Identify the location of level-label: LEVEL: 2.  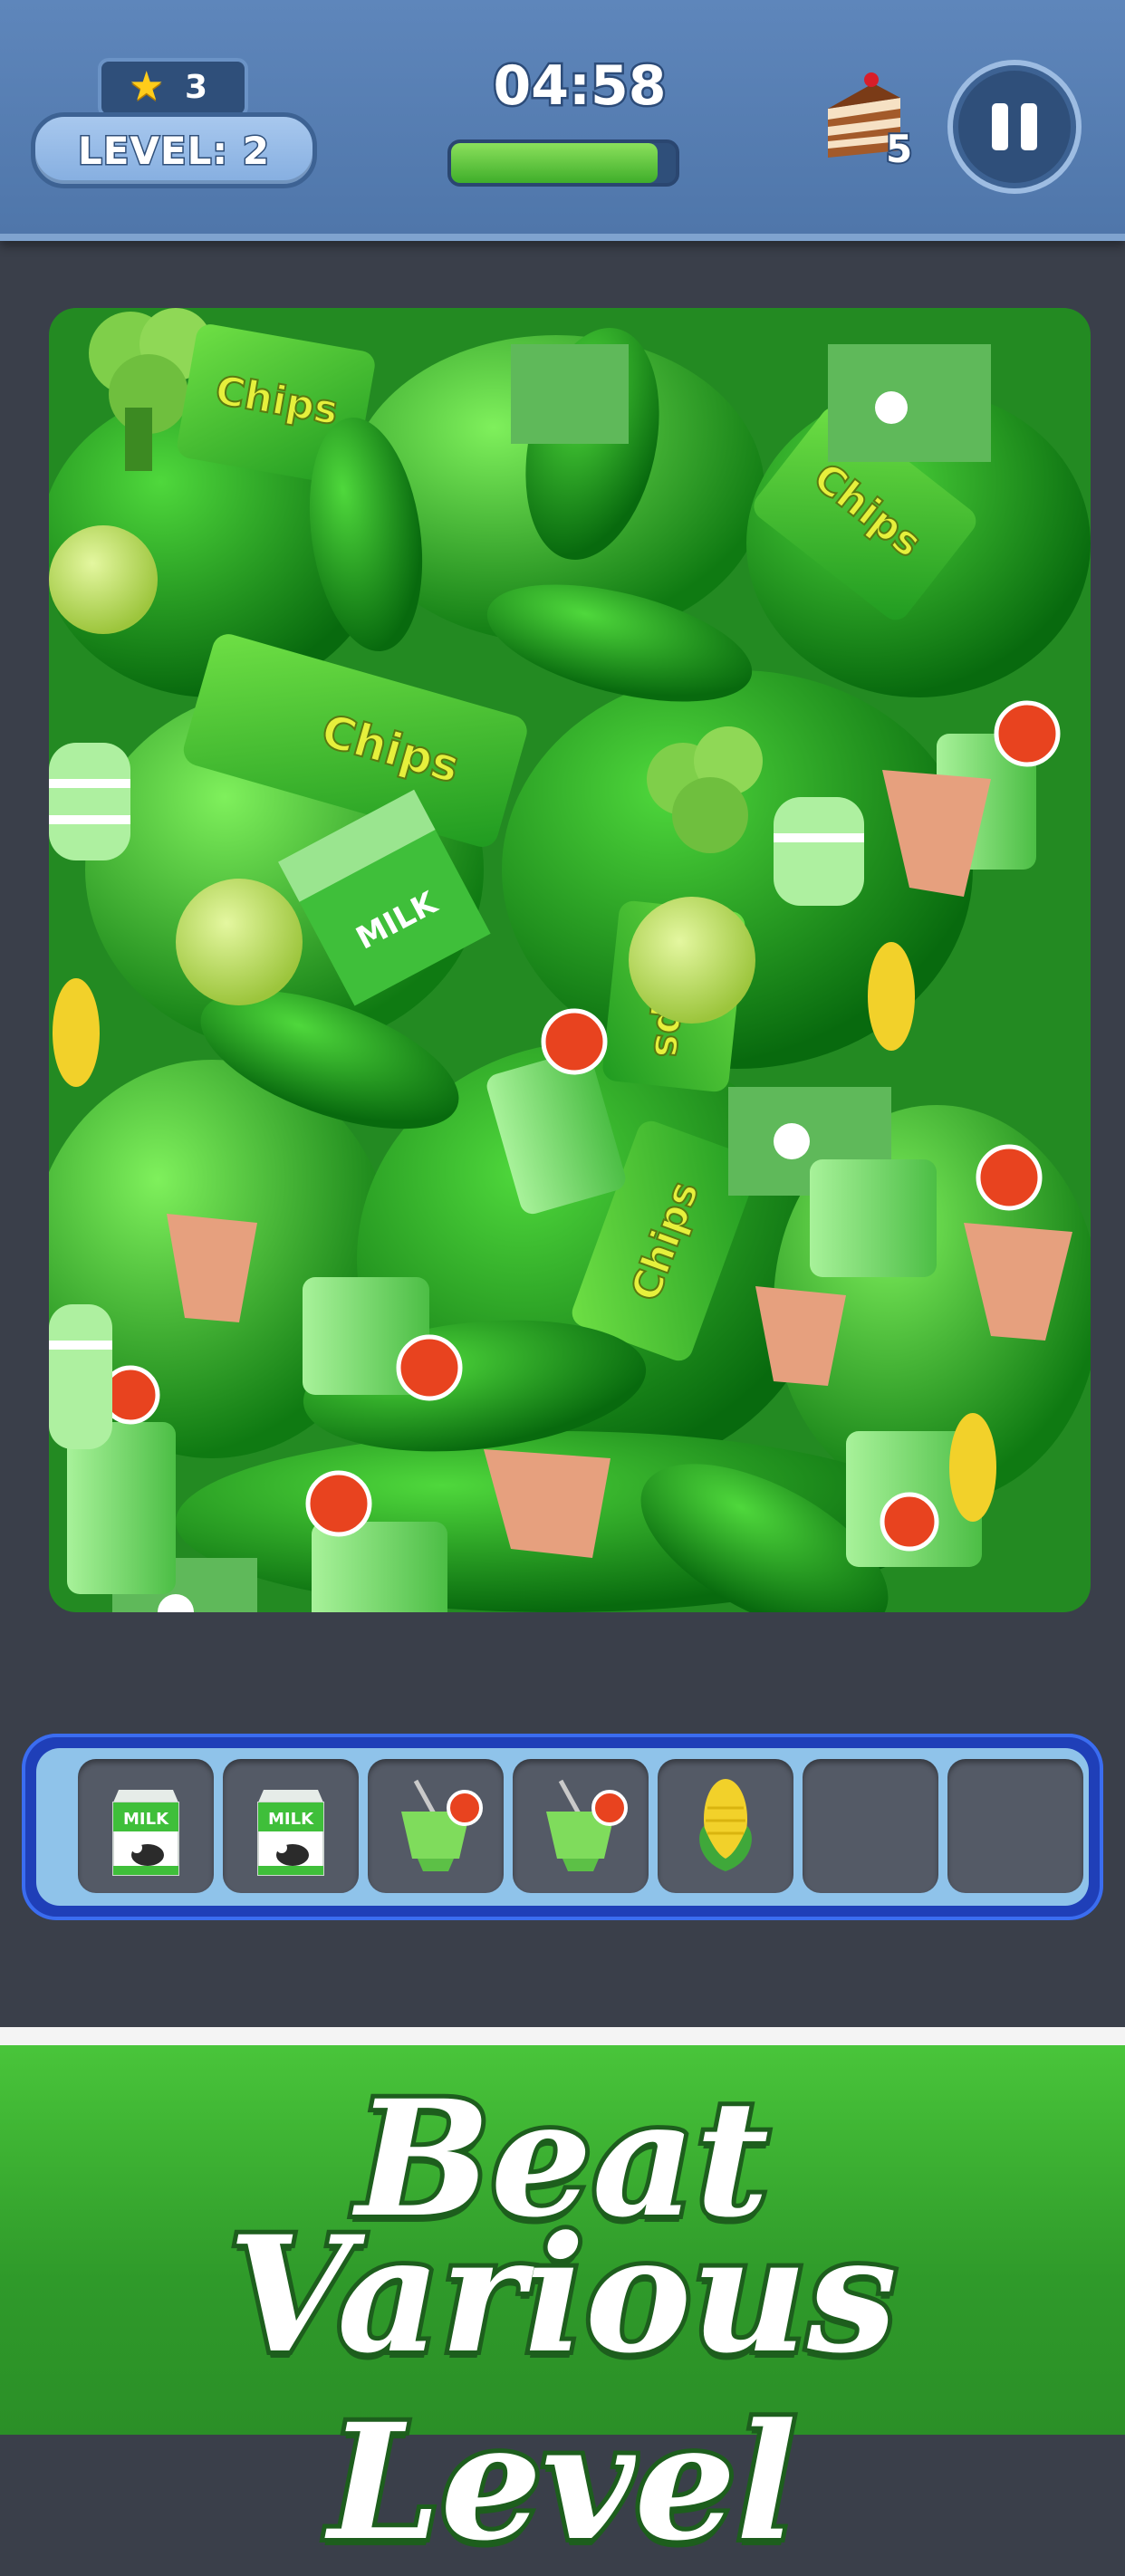
(174, 150).